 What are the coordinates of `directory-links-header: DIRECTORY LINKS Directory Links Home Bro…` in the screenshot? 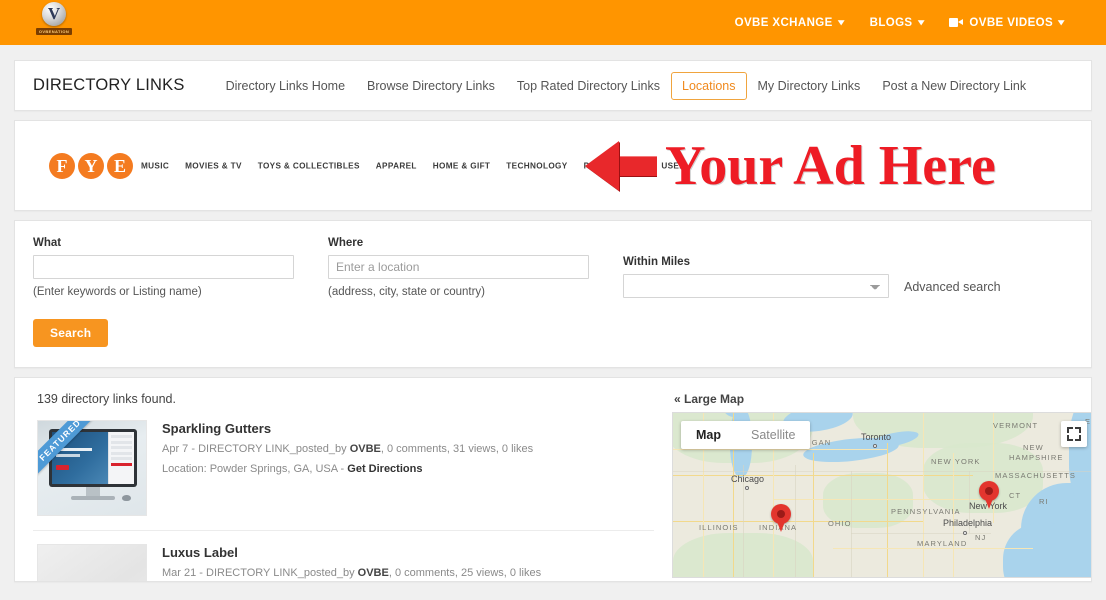 It's located at (553, 85).